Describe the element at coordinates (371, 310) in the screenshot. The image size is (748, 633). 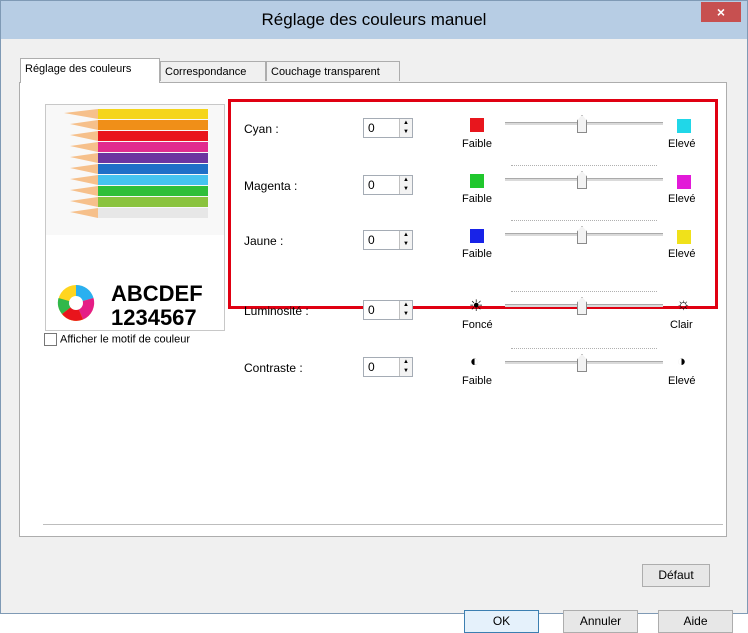
I see `luminosite-value: 0` at that location.